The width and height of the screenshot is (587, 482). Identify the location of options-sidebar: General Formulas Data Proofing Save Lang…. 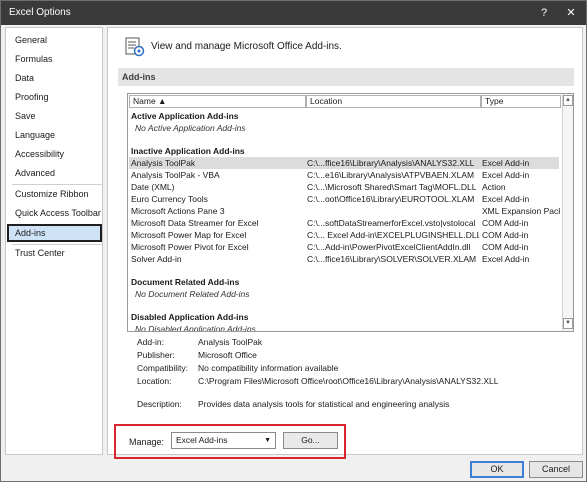
(54, 241).